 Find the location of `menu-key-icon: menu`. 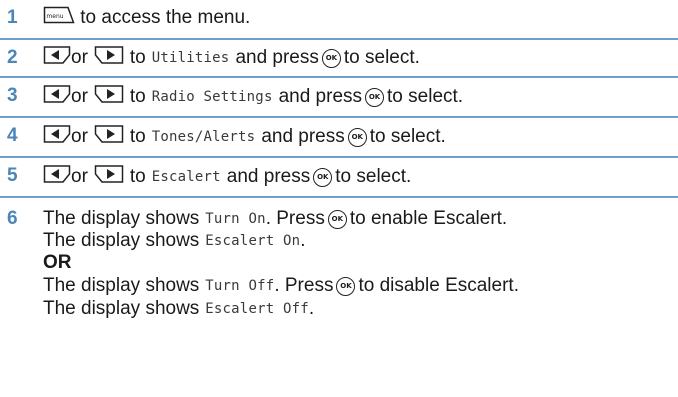

menu-key-icon: menu is located at coordinates (59, 18).